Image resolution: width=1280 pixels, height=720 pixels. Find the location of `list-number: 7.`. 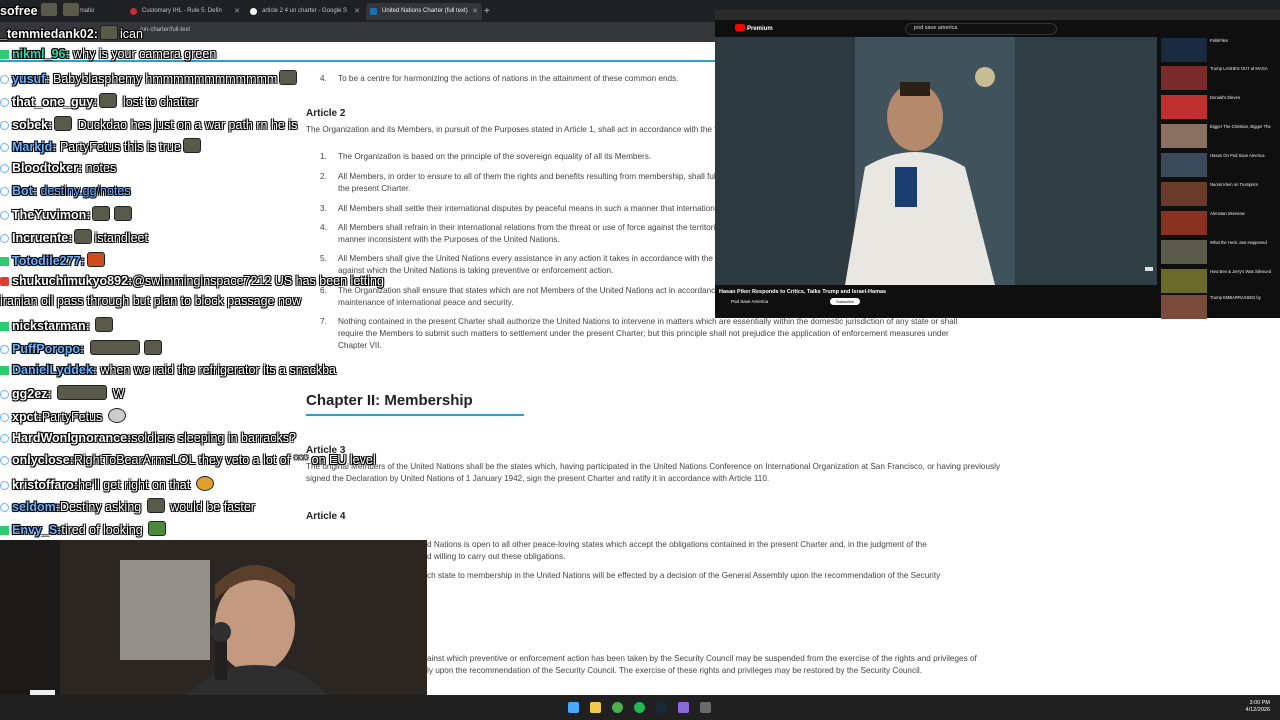

list-number: 7. is located at coordinates (323, 321).